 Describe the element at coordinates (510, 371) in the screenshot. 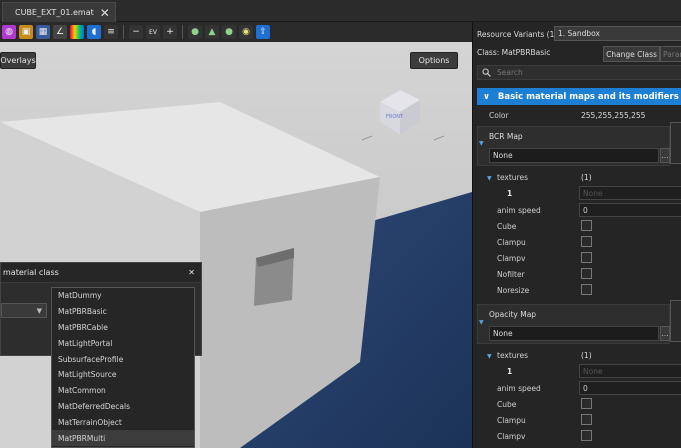

I see `opacity-texture-index: 1` at that location.